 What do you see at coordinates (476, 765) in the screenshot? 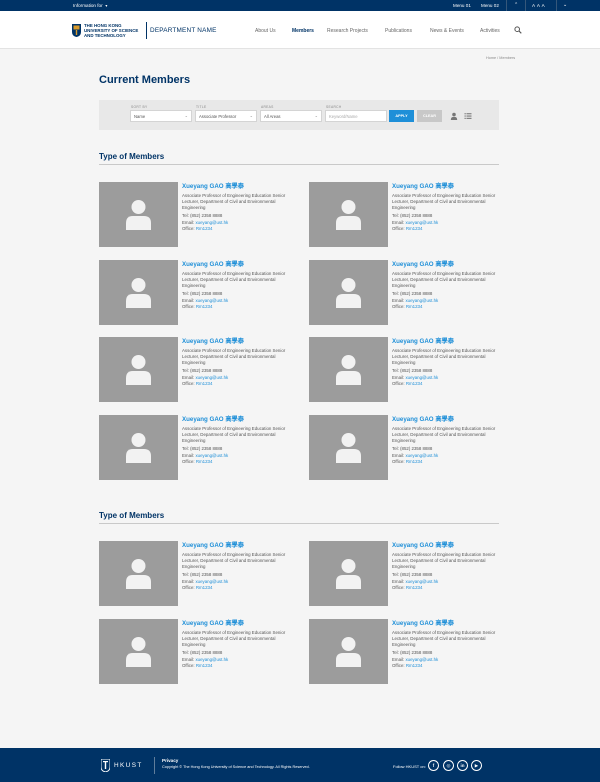
I see `youtube-icon: ▶` at bounding box center [476, 765].